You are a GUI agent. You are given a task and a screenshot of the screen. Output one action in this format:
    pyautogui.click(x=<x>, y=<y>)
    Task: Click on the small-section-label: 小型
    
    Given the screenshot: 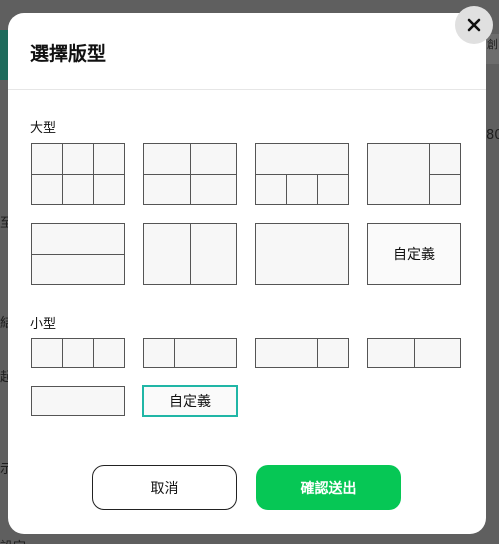 What is the action you would take?
    pyautogui.click(x=43, y=324)
    